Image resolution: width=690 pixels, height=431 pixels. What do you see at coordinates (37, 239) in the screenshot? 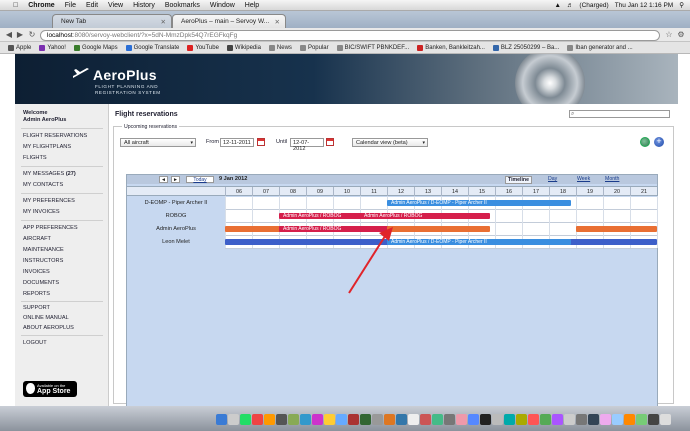
I see `sidebar-item-aircraft: AIRCRAFT` at bounding box center [37, 239].